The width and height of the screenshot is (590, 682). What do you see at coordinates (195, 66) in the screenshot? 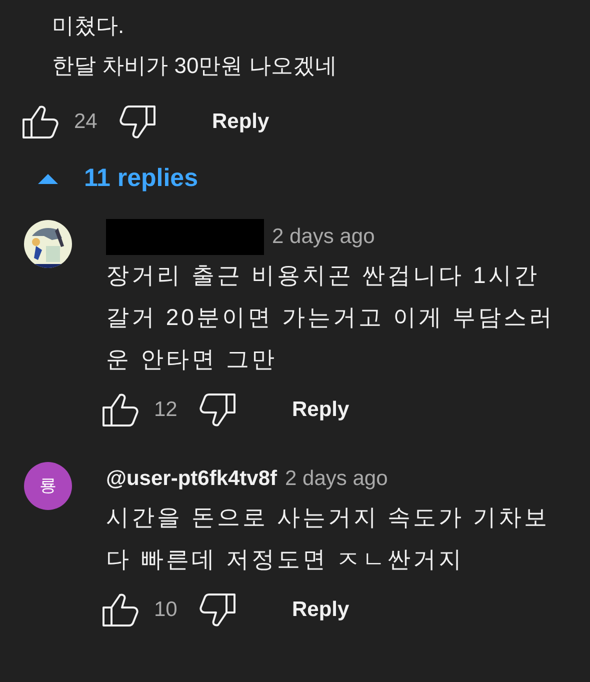
I see `comment-text: 한달 차비가 30만원 나오겠네` at bounding box center [195, 66].